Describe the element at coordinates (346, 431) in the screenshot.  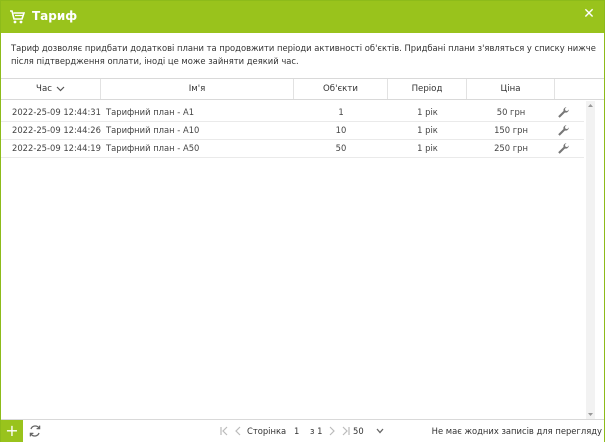
I see `last-page-icon` at that location.